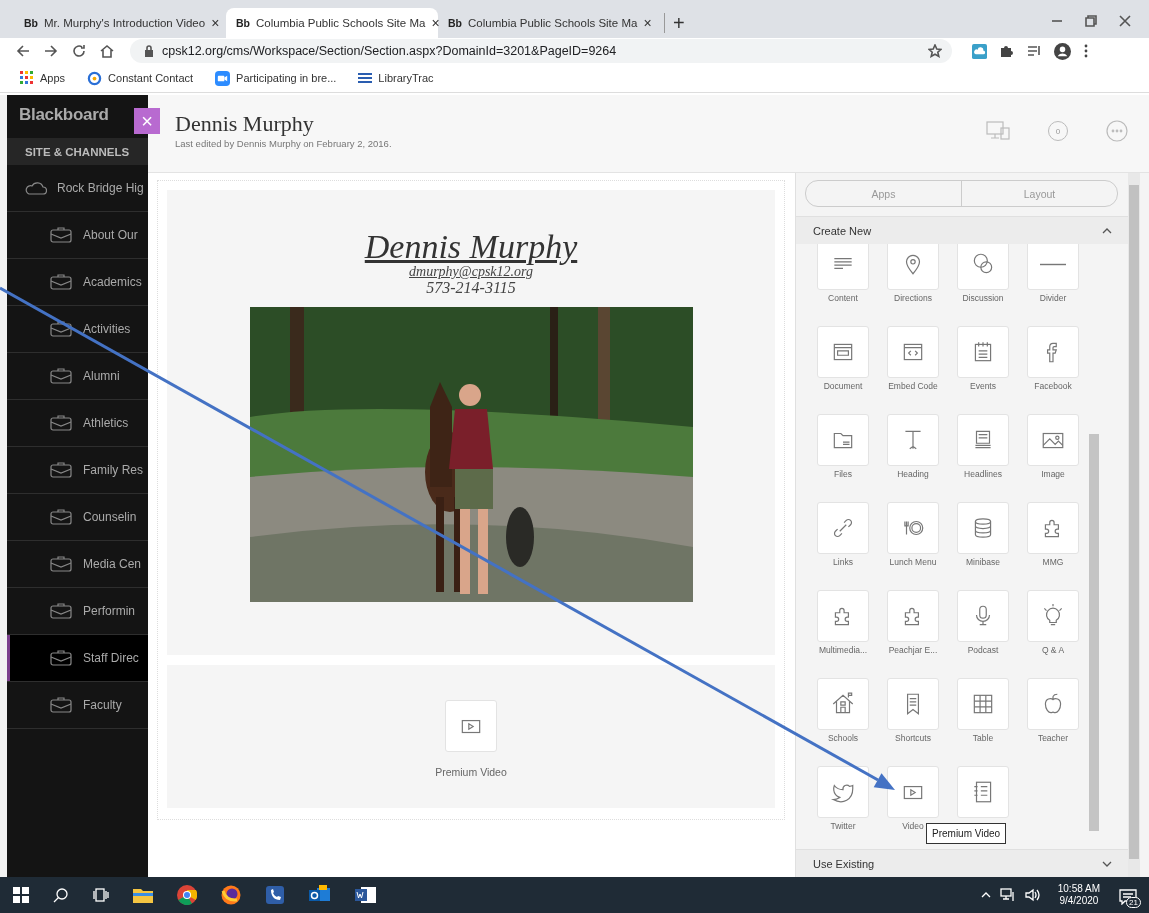  Describe the element at coordinates (27, 78) in the screenshot. I see `grid-icon` at that location.